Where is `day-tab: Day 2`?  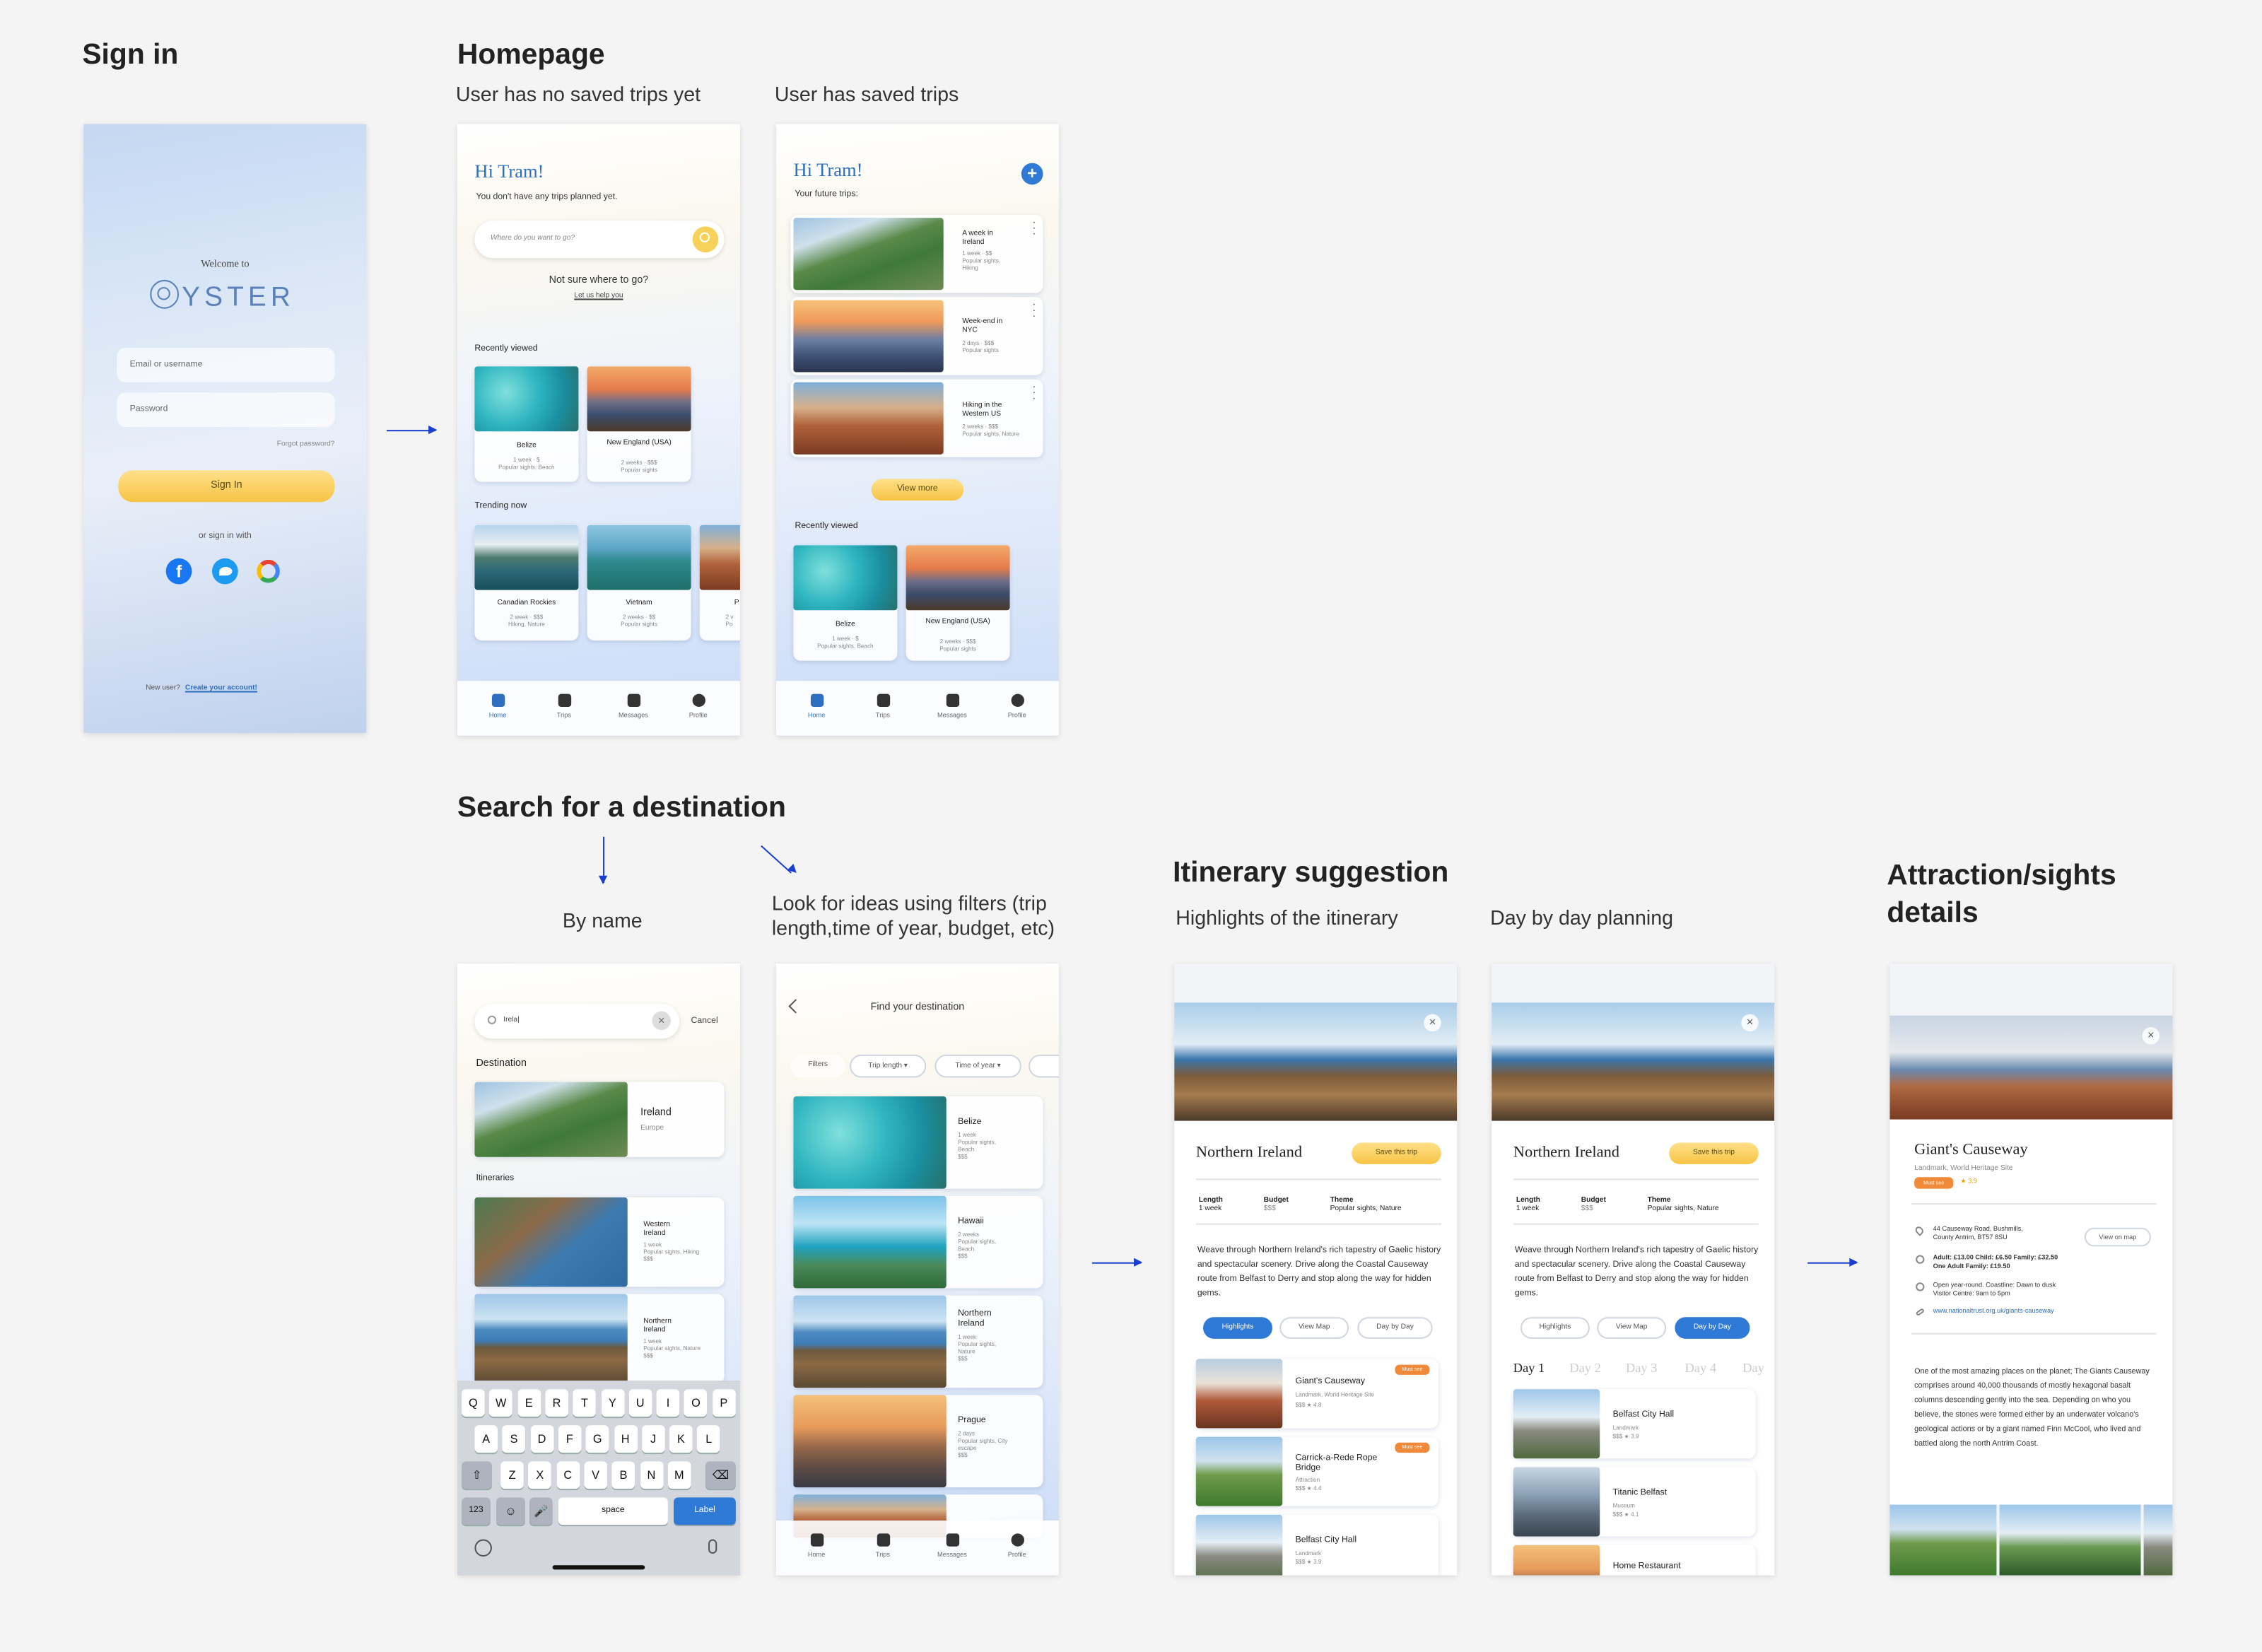 day-tab: Day 2 is located at coordinates (1585, 1367).